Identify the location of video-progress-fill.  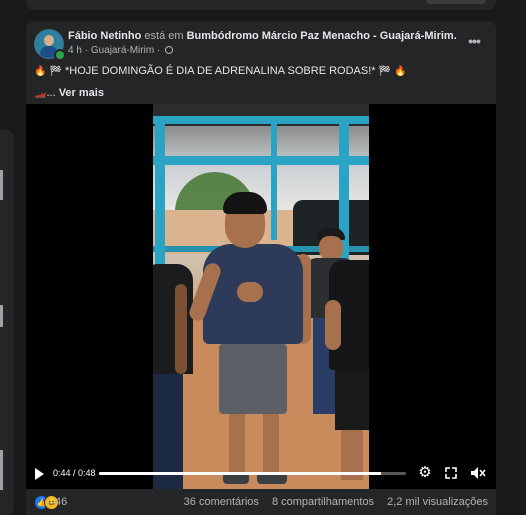
(240, 473).